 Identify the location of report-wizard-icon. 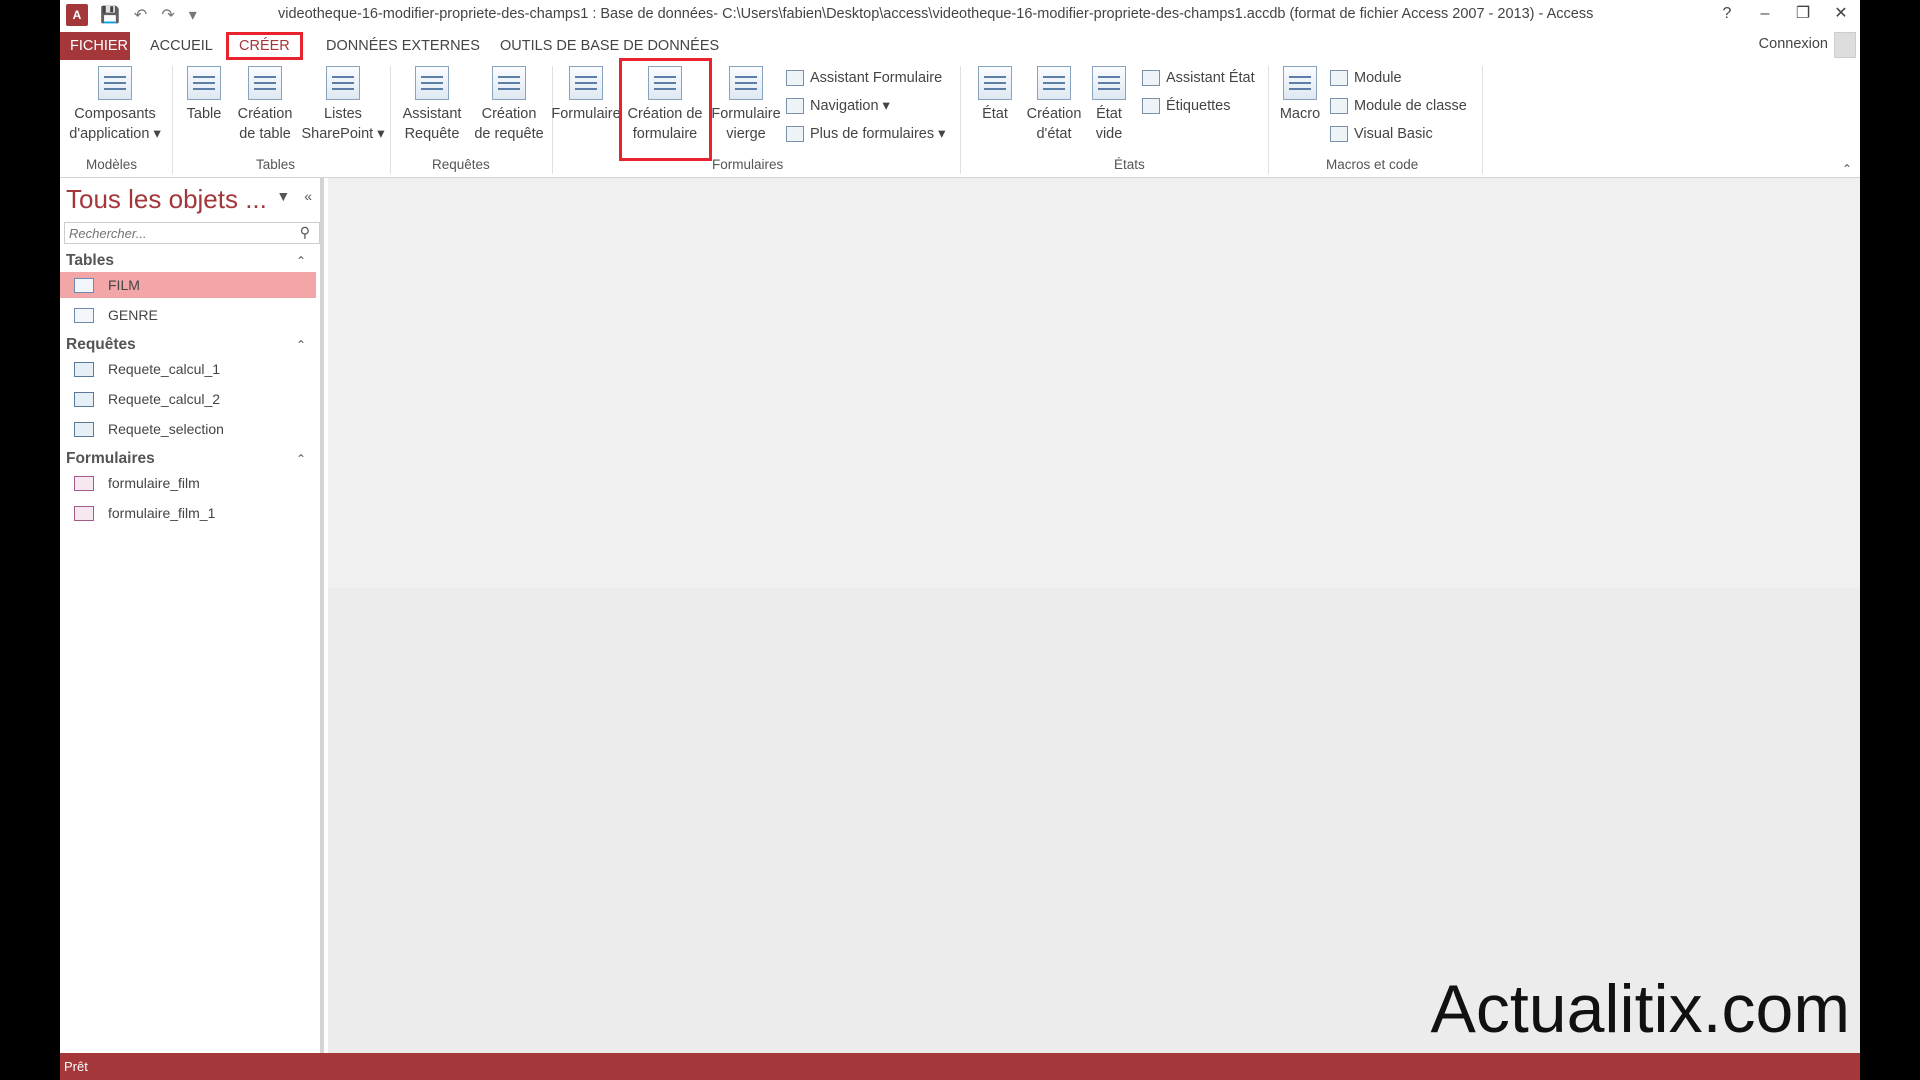
(1151, 78).